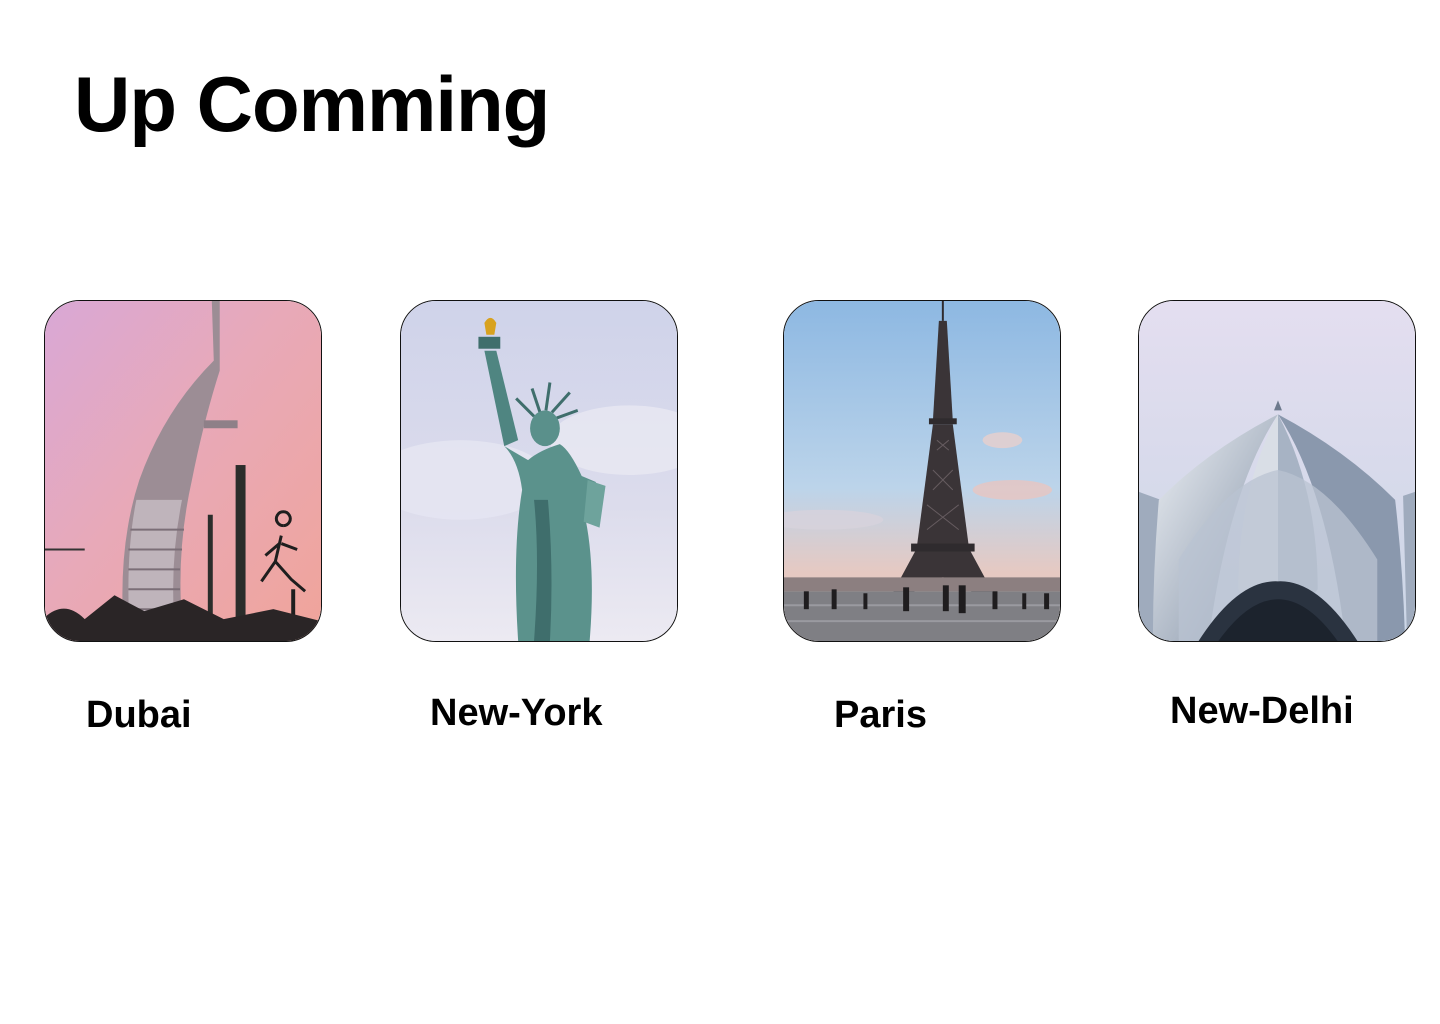 This screenshot has width=1440, height=1024. What do you see at coordinates (880, 715) in the screenshot?
I see `city-label-paris: Paris` at bounding box center [880, 715].